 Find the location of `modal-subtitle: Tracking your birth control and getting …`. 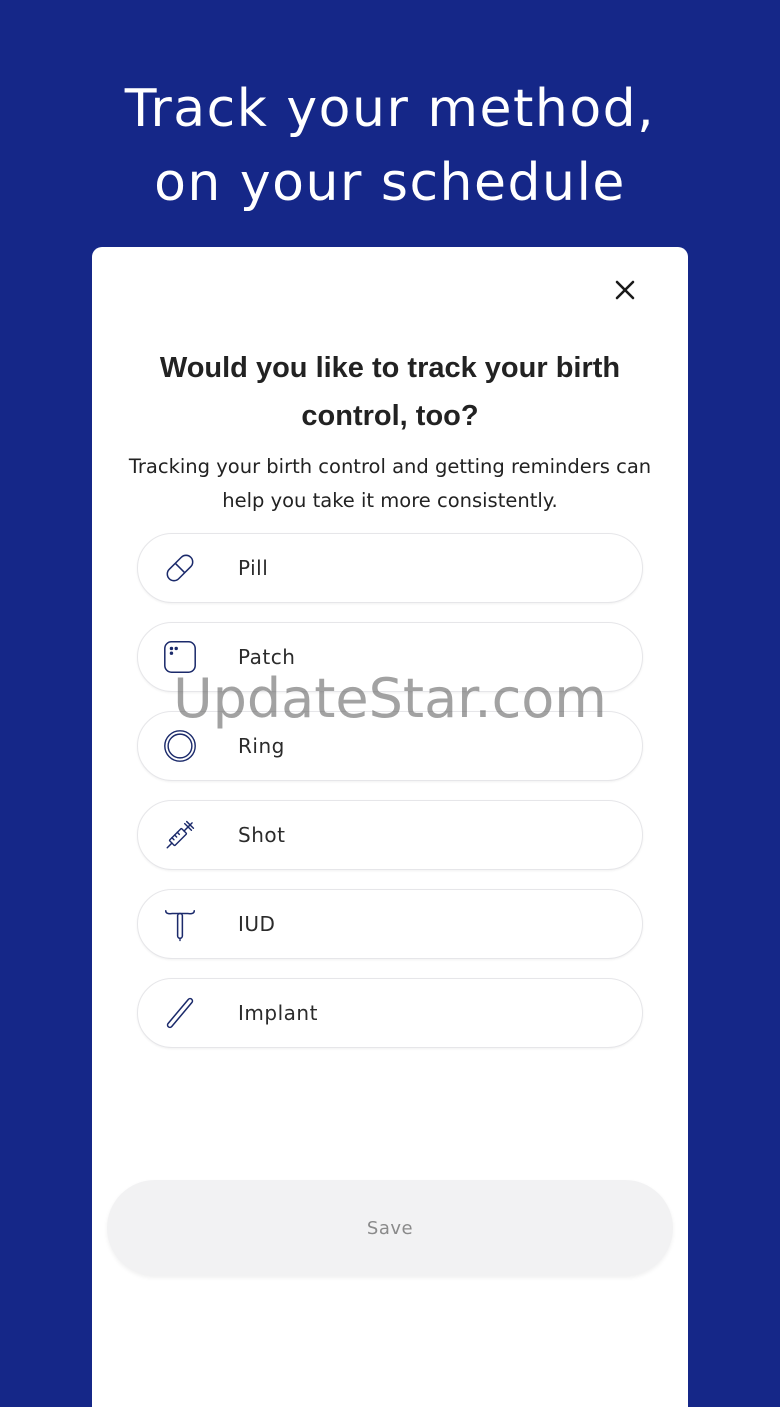

modal-subtitle: Tracking your birth control and getting … is located at coordinates (390, 483).